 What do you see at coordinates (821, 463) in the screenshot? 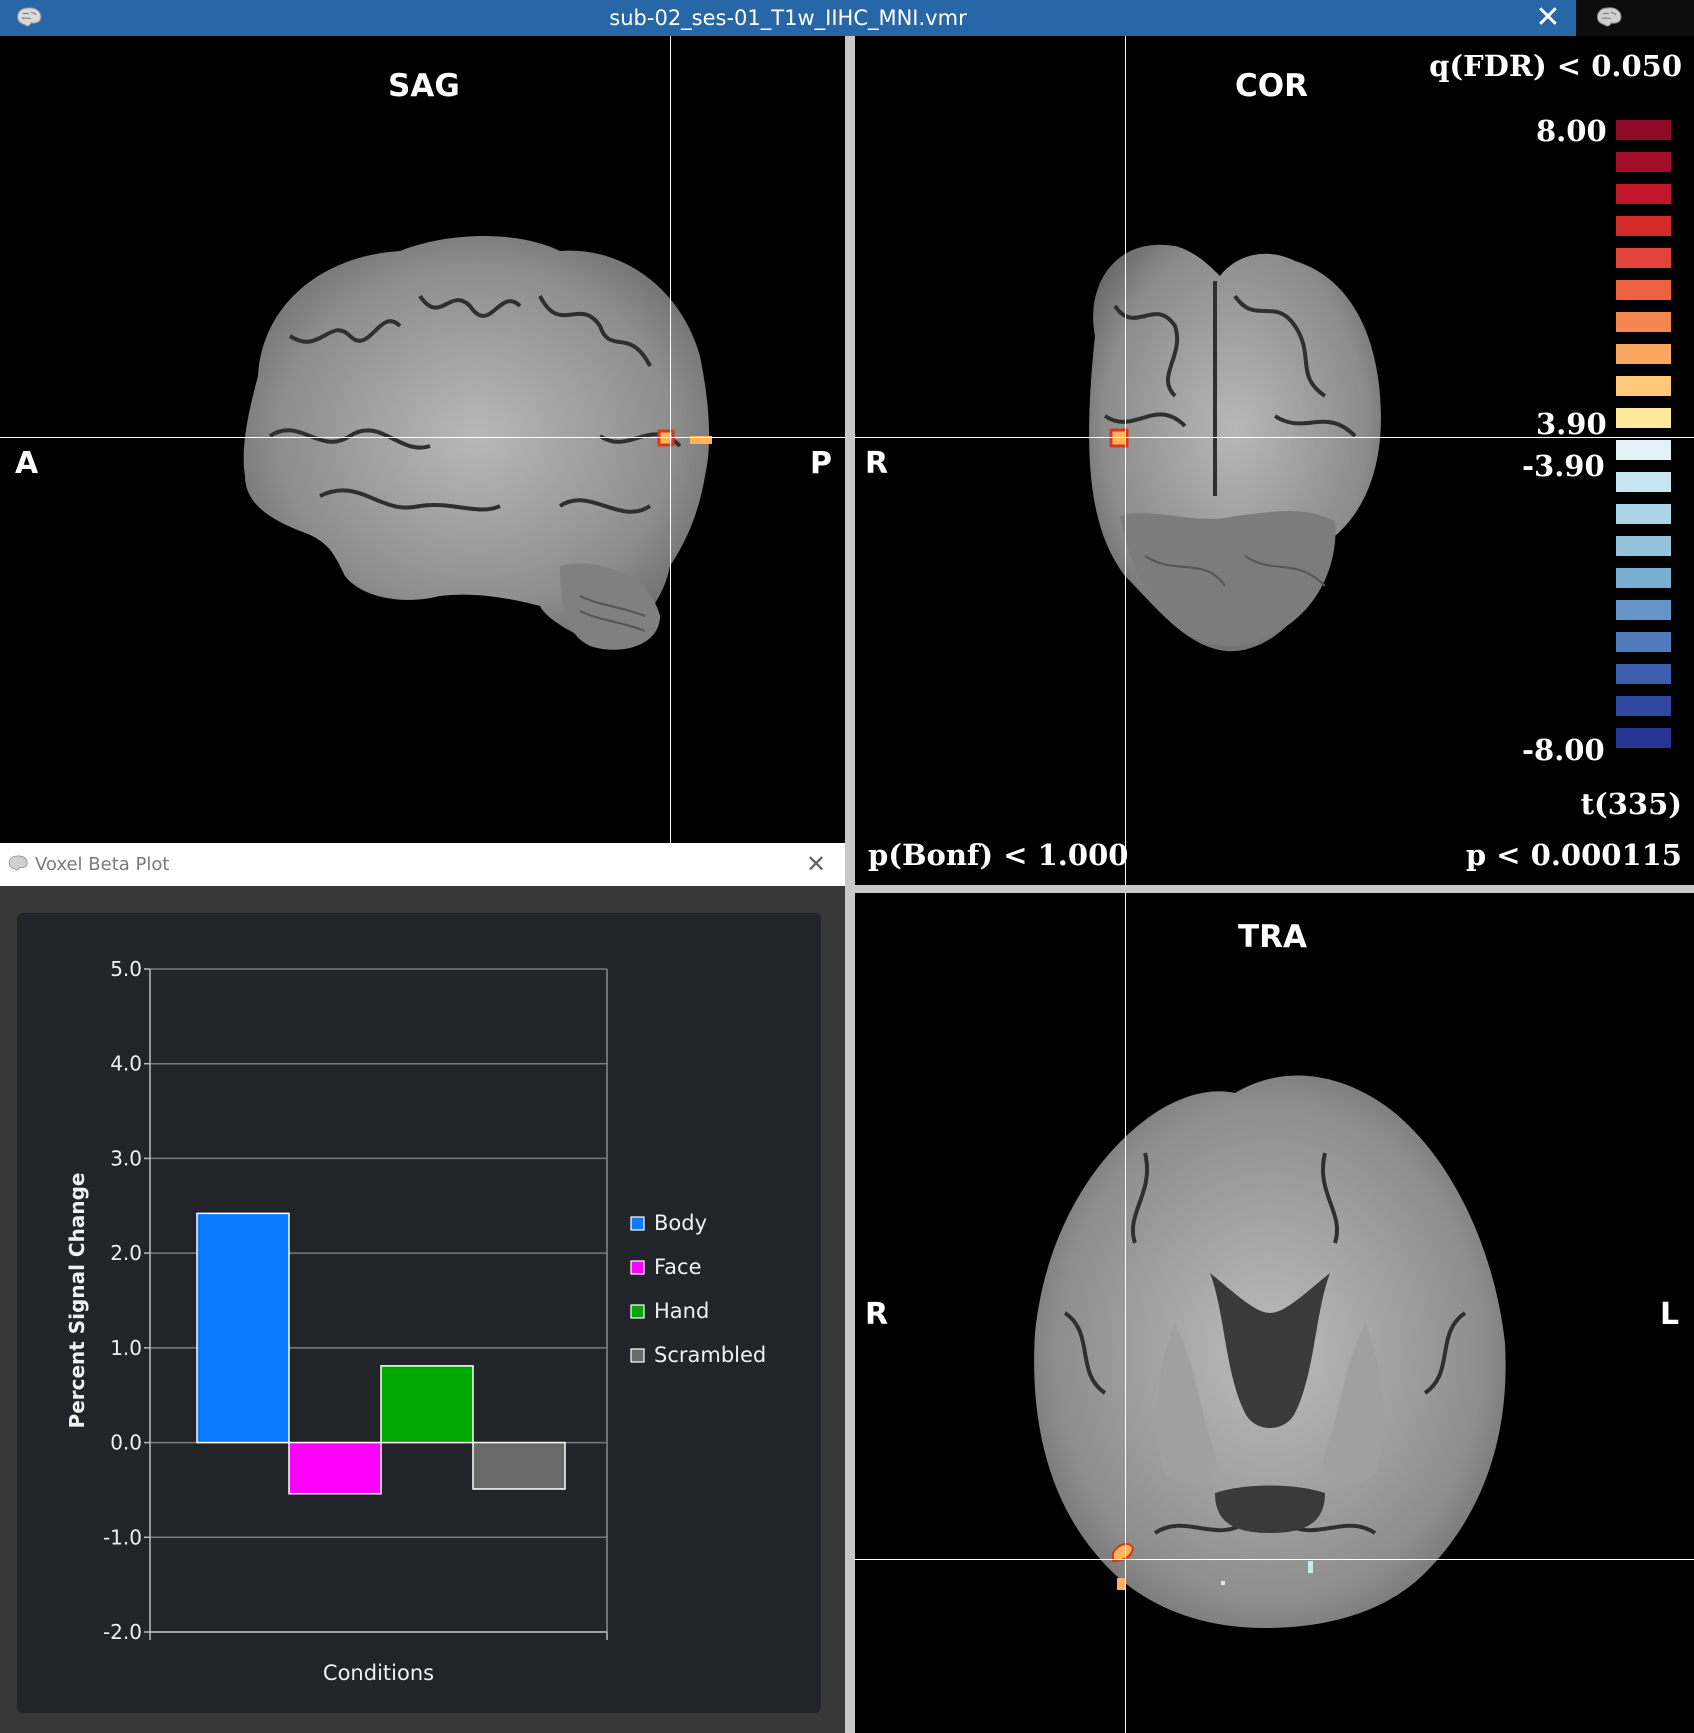
I see `orientation-label-posterior: P` at bounding box center [821, 463].